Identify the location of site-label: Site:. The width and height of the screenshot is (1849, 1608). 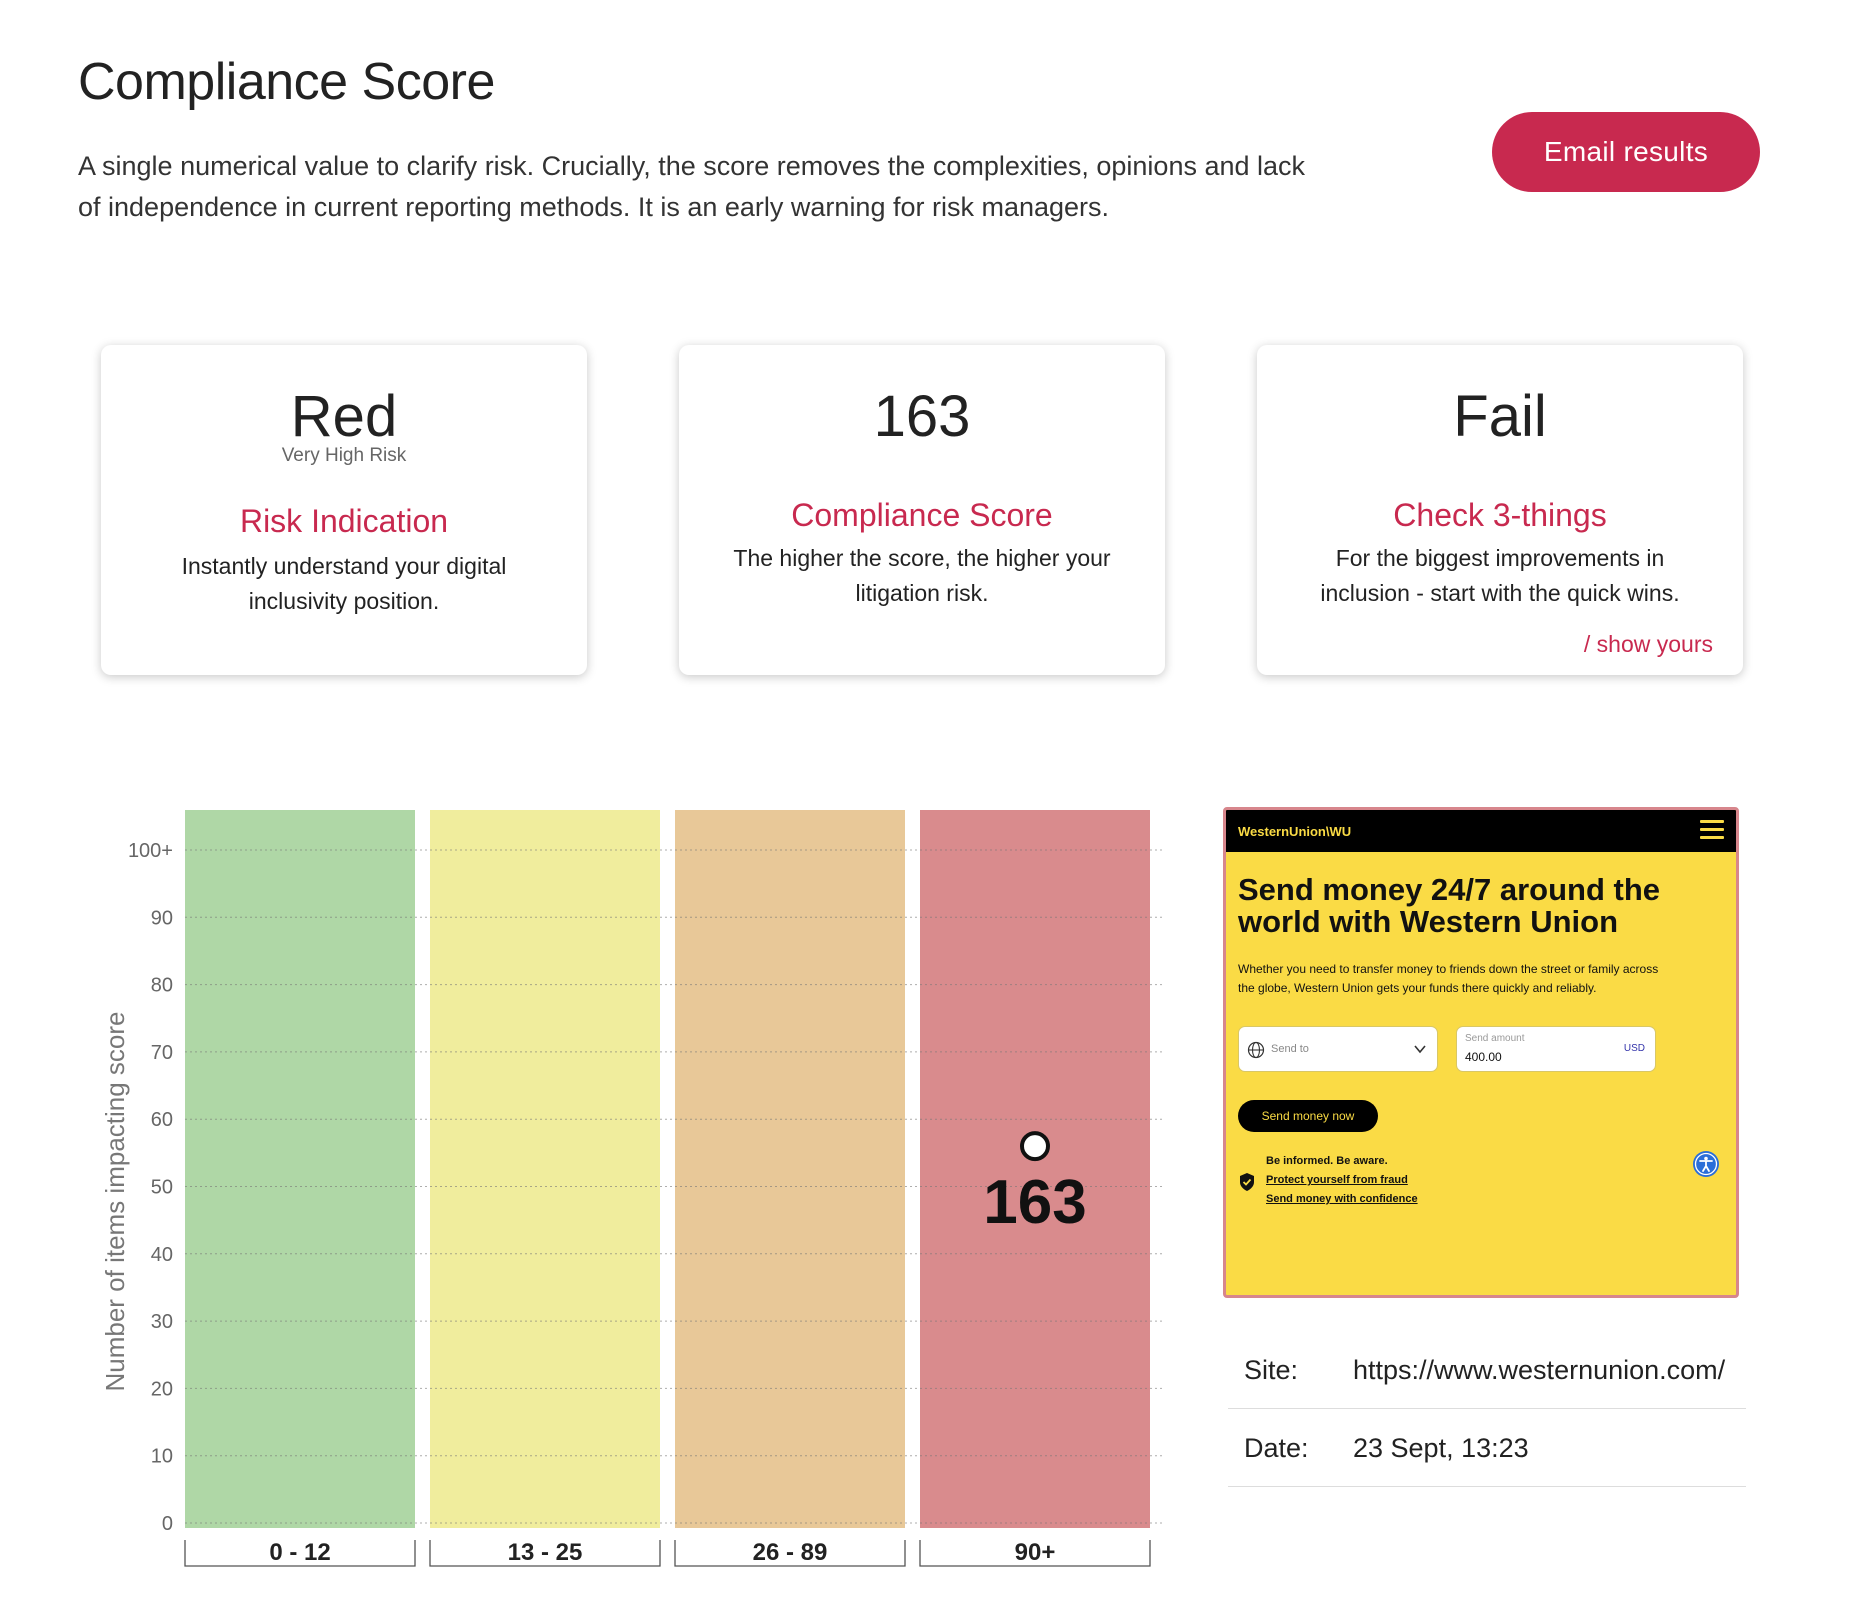
(1271, 1370).